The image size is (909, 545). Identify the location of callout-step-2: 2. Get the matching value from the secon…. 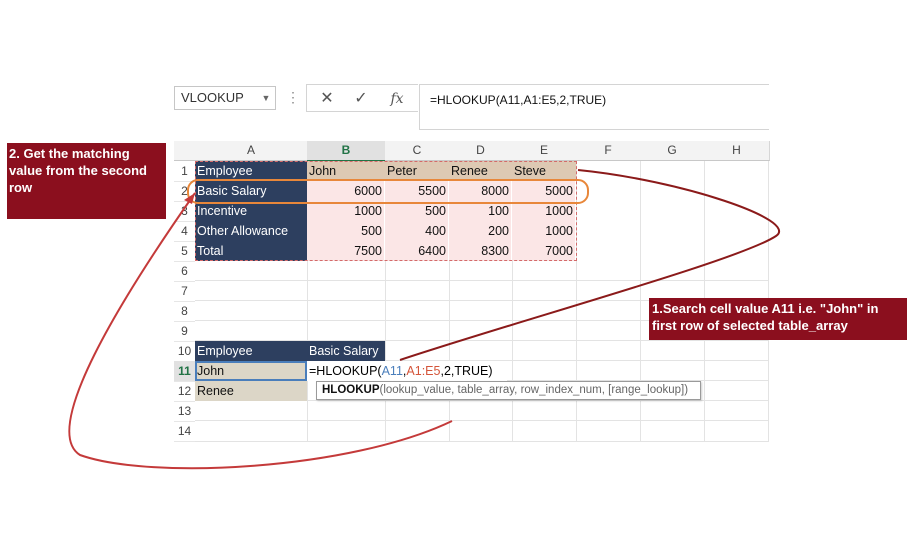
(86, 181).